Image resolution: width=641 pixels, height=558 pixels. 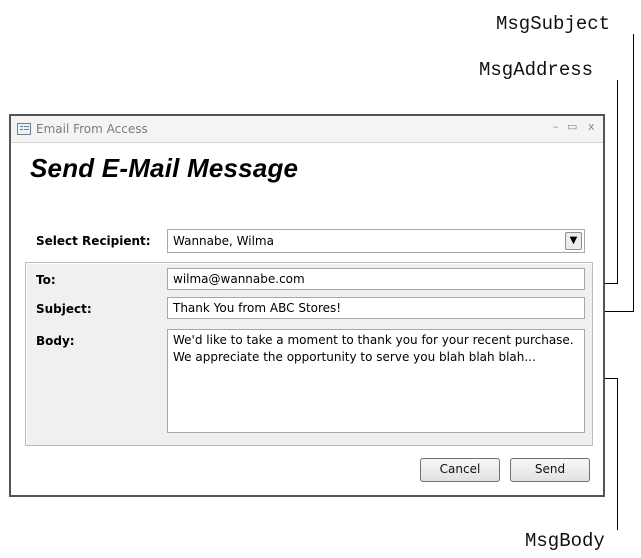 What do you see at coordinates (164, 168) in the screenshot?
I see `form-heading: Send E-Mail Message` at bounding box center [164, 168].